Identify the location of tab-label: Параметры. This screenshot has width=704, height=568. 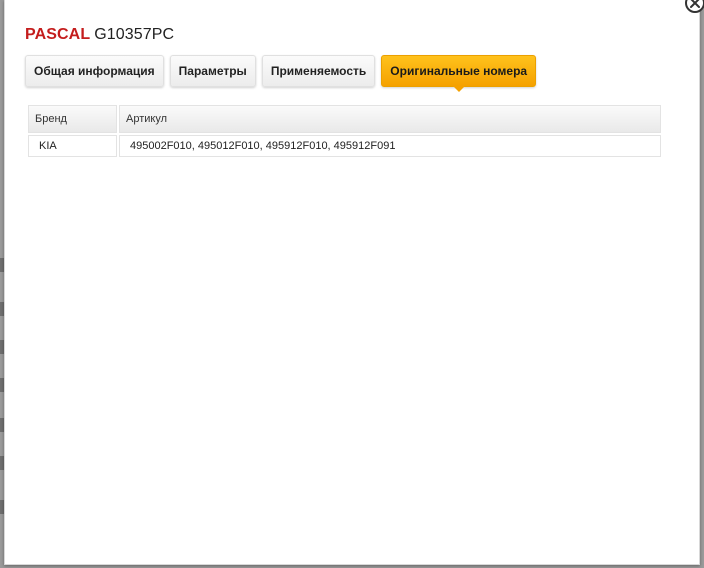
(212, 71).